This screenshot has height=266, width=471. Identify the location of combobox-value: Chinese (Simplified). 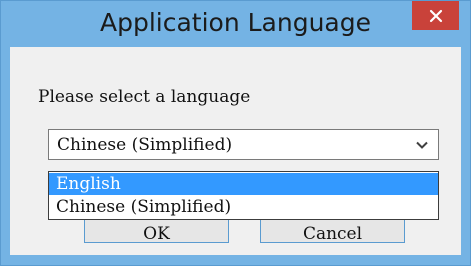
(145, 145).